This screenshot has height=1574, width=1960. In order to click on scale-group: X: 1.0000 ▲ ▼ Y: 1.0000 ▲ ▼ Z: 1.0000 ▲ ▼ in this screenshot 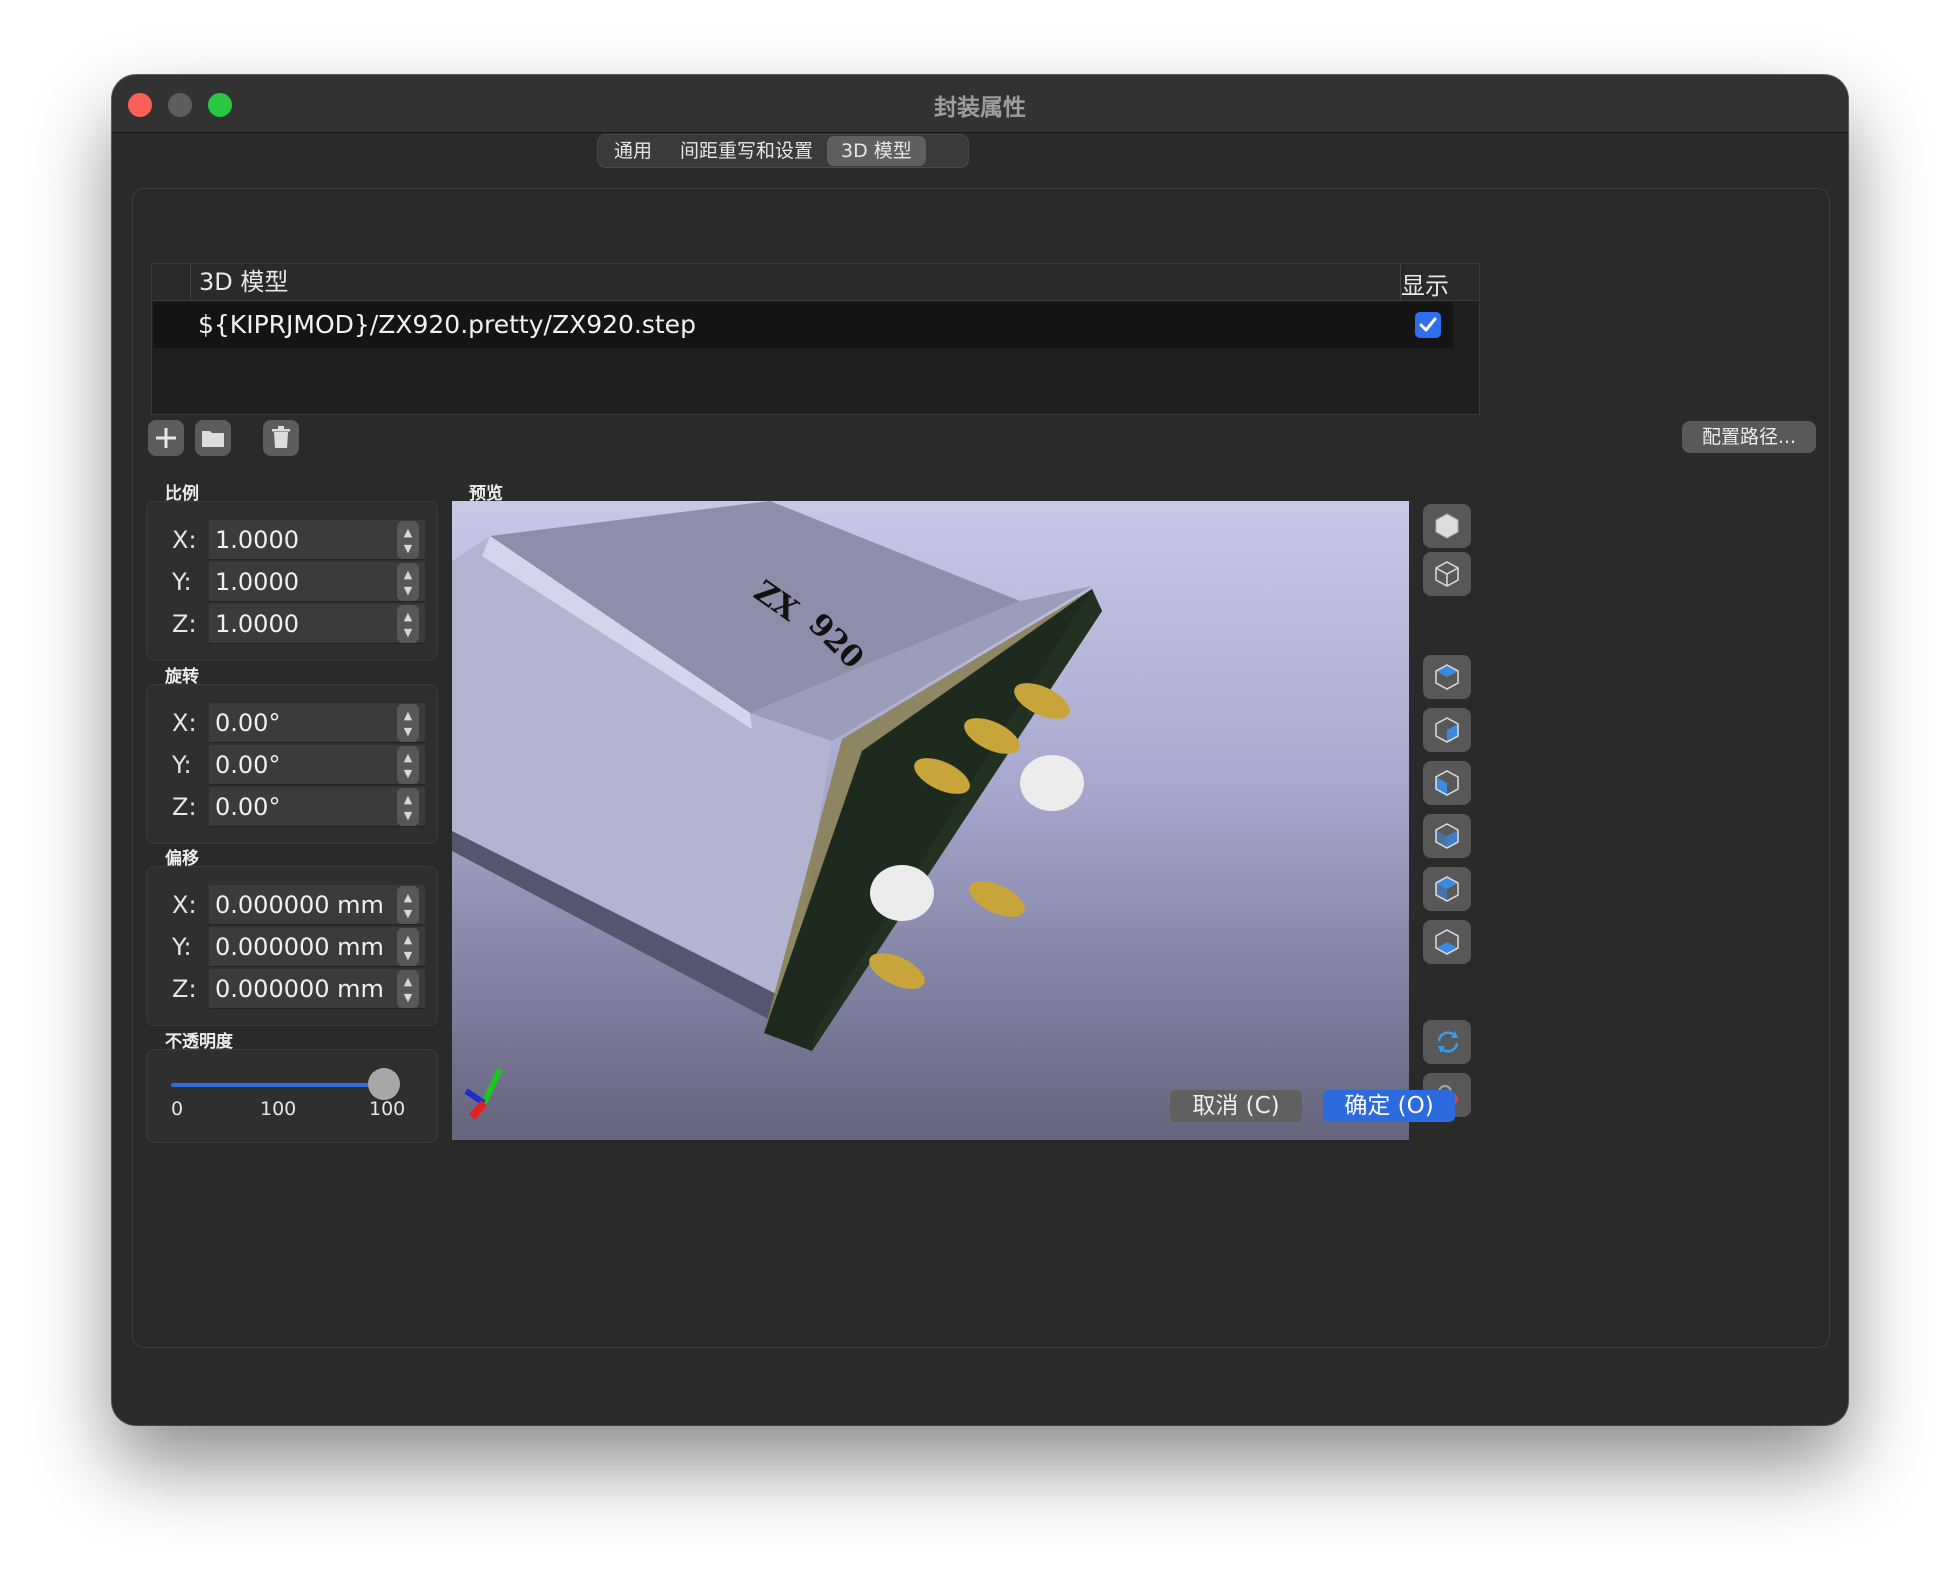, I will do `click(292, 581)`.